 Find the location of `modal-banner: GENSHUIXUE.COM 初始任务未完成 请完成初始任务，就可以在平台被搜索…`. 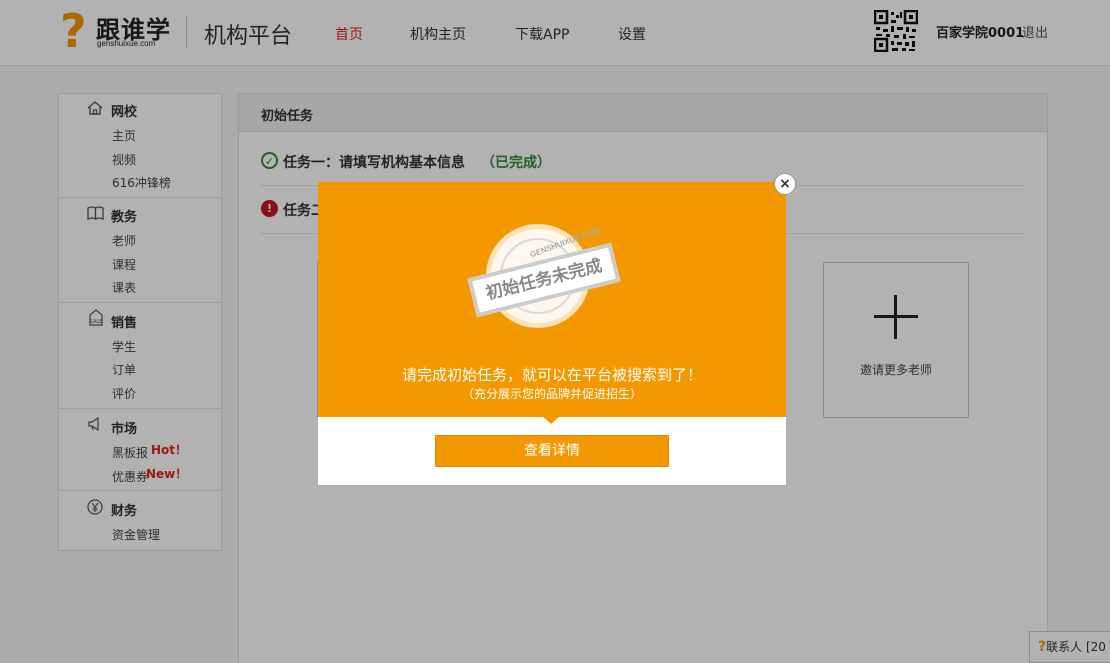

modal-banner: GENSHUIXUE.COM 初始任务未完成 请完成初始任务，就可以在平台被搜索… is located at coordinates (552, 299).